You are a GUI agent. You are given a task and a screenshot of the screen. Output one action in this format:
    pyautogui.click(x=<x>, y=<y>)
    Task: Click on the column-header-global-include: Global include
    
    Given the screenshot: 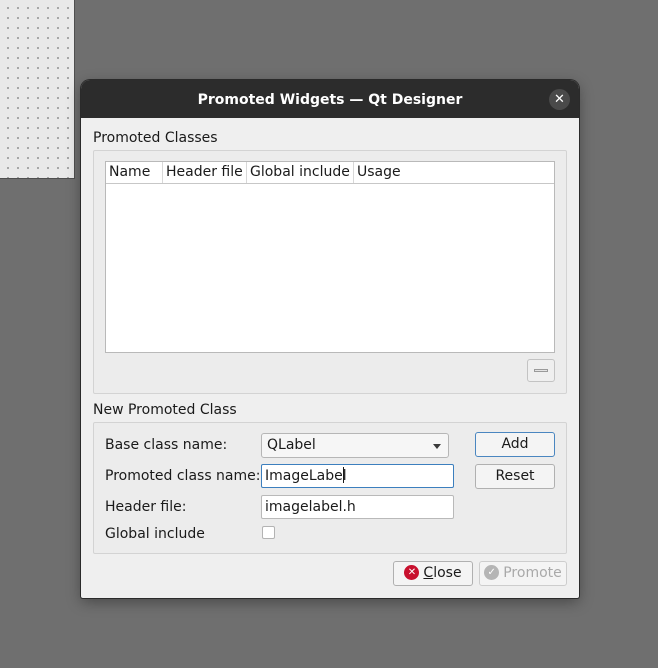 What is the action you would take?
    pyautogui.click(x=300, y=172)
    